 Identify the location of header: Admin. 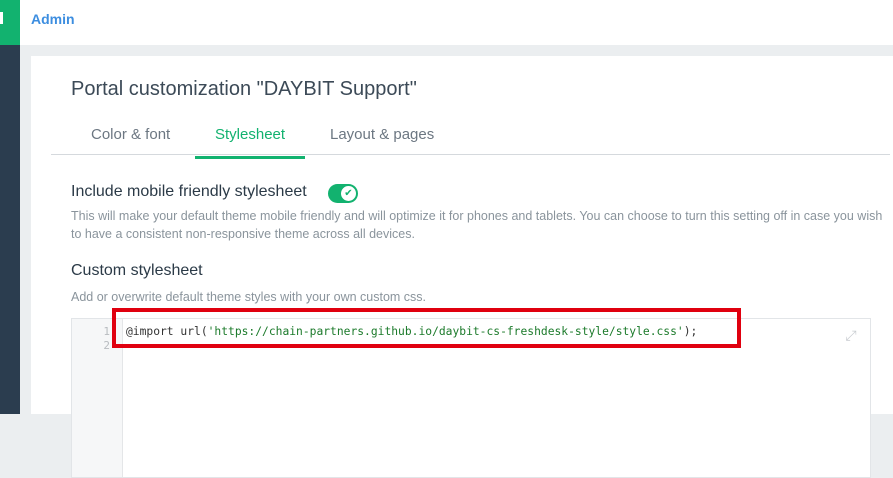
(456, 22).